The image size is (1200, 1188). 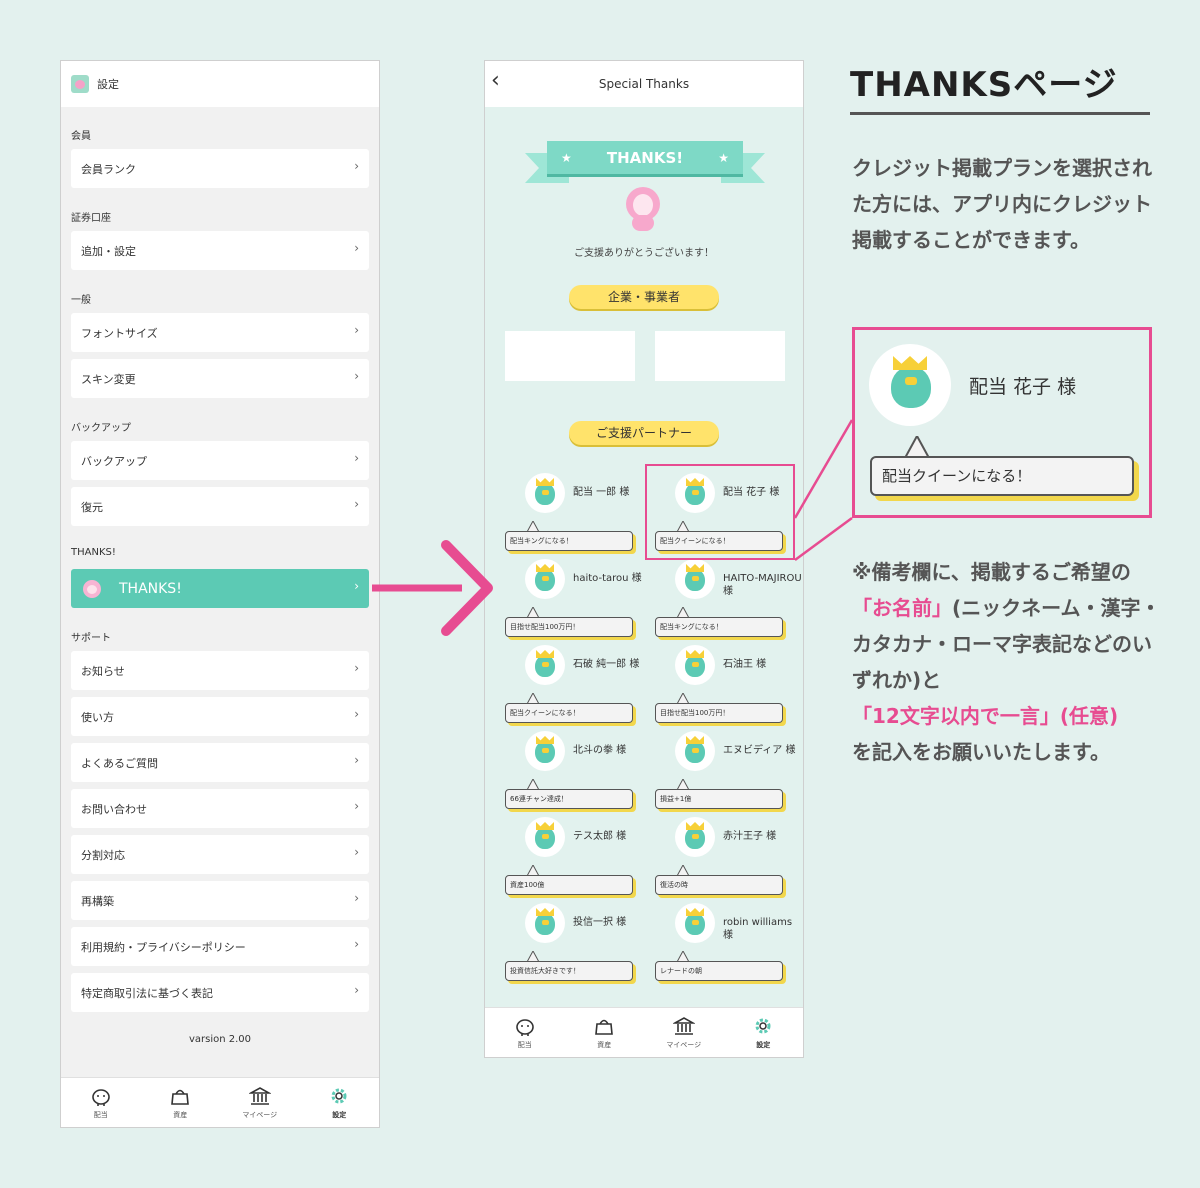 I want to click on penguin-king-avatar, so click(x=910, y=385).